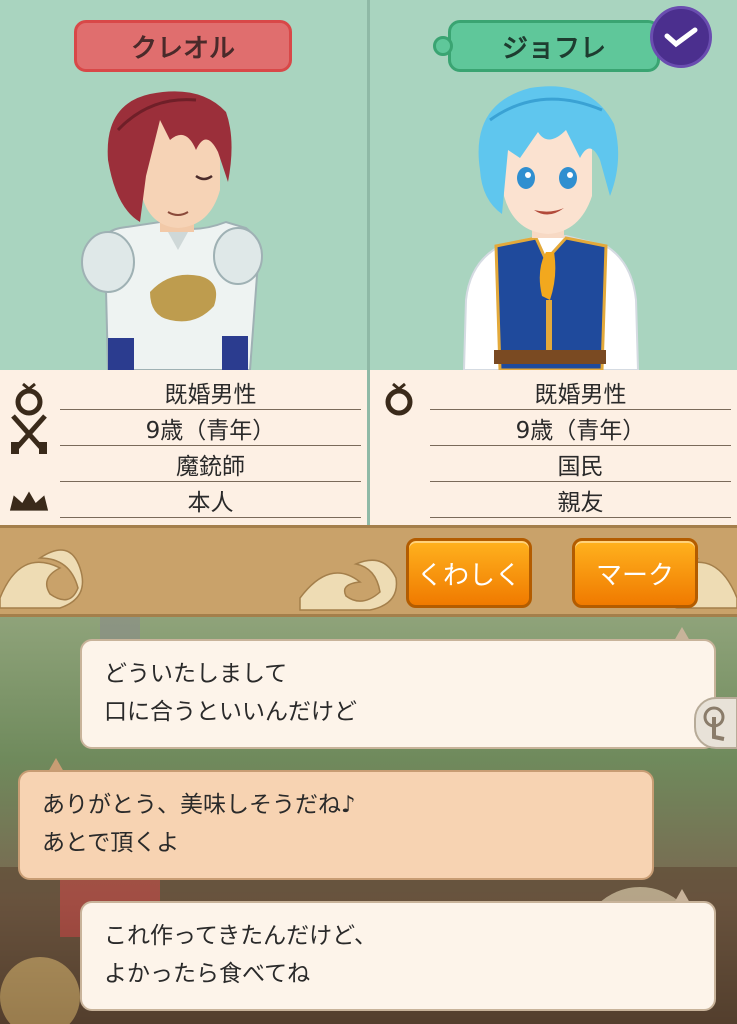  What do you see at coordinates (580, 464) in the screenshot?
I see `job: 国民` at bounding box center [580, 464].